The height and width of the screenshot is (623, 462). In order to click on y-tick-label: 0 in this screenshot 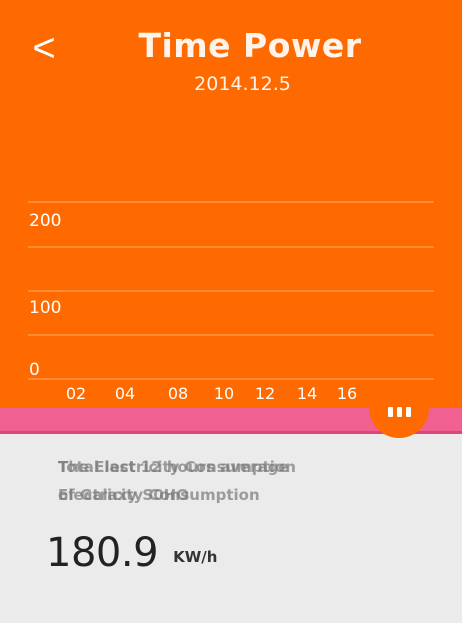, I will do `click(34, 370)`.